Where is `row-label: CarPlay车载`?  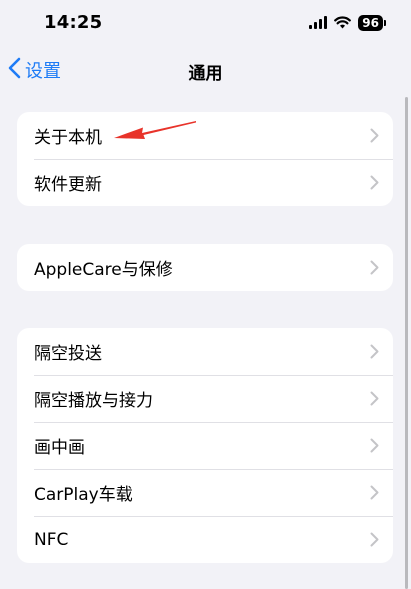
row-label: CarPlay车载 is located at coordinates (83, 495).